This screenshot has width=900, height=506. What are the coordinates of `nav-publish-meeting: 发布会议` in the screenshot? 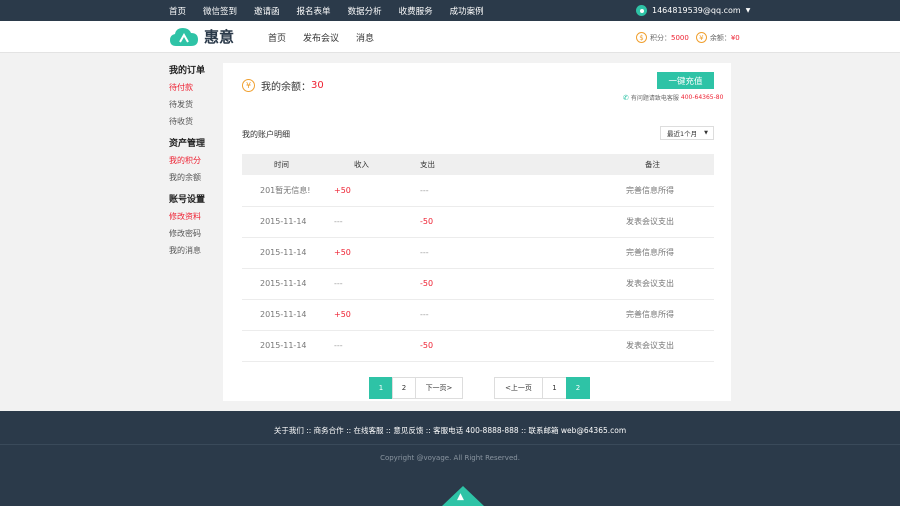 It's located at (321, 37).